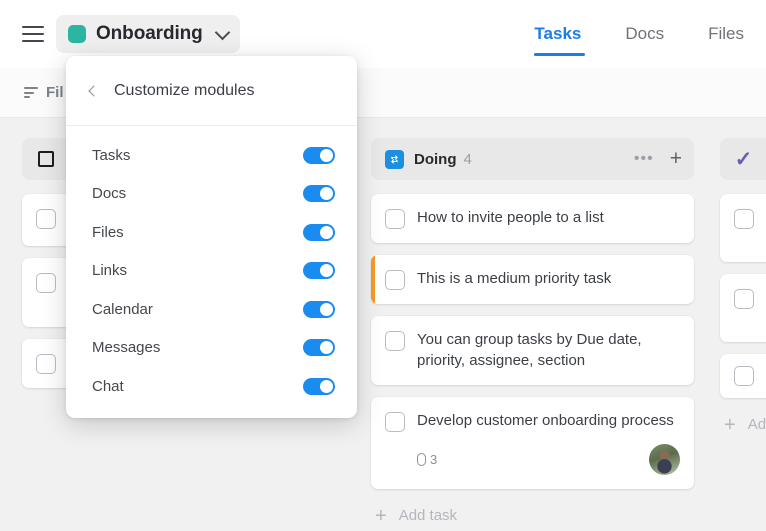 This screenshot has width=766, height=531. Describe the element at coordinates (211, 194) in the screenshot. I see `module-row-docs: Docs` at that location.